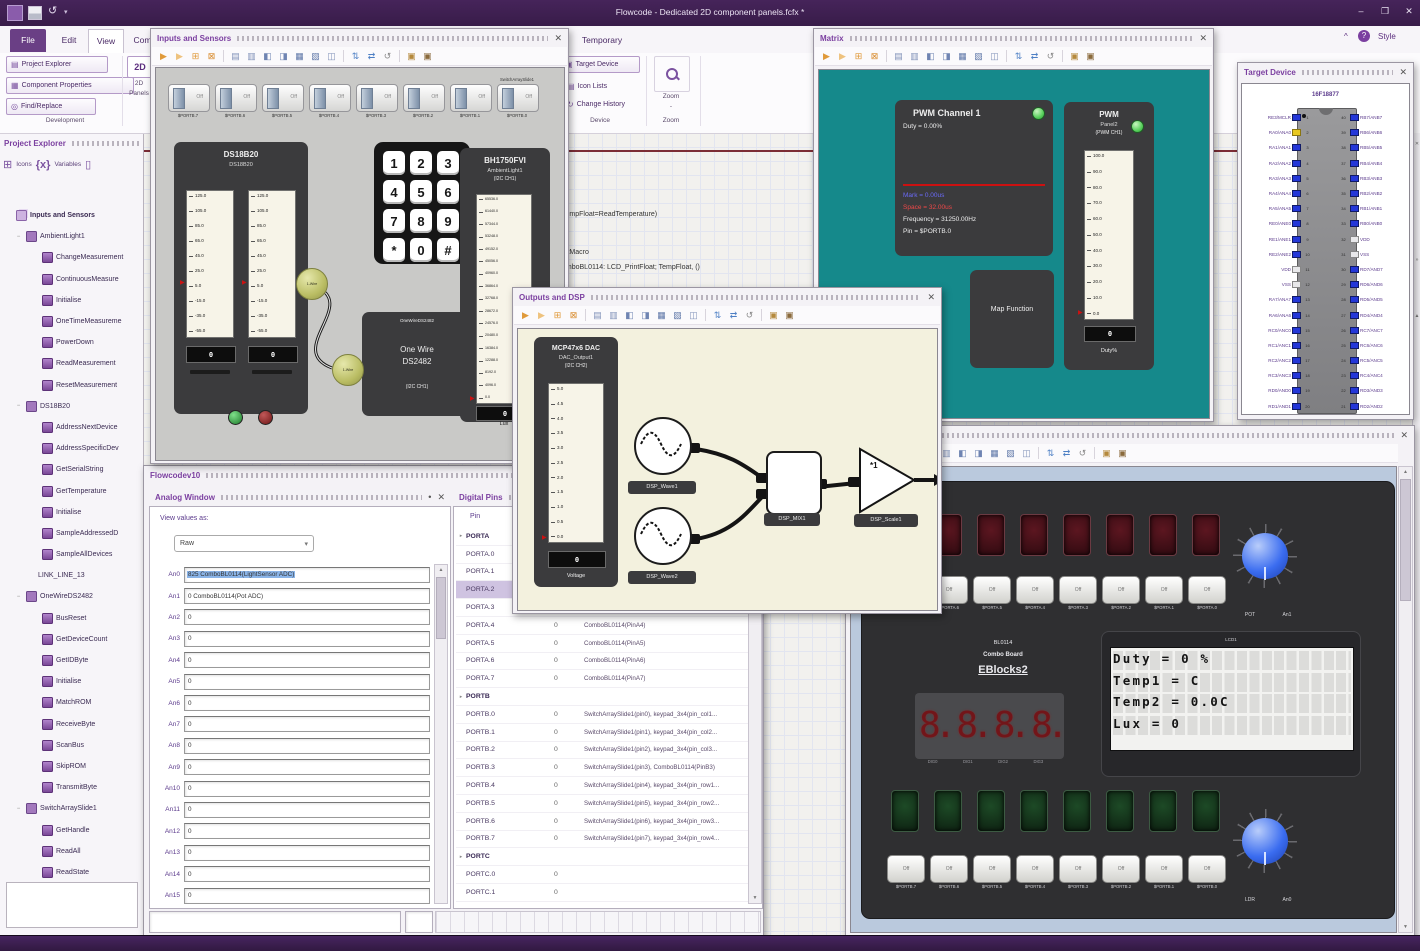 This screenshot has height=951, width=1420. I want to click on tree-item: SampleAllDevices, so click(72, 554).